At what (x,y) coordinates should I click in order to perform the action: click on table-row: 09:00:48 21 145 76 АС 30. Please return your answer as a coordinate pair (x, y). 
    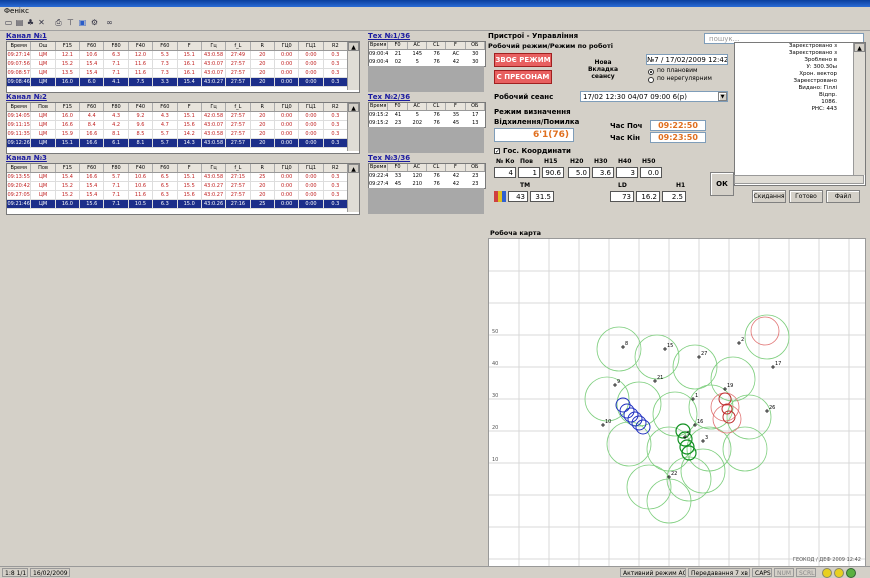
    Looking at the image, I should click on (427, 54).